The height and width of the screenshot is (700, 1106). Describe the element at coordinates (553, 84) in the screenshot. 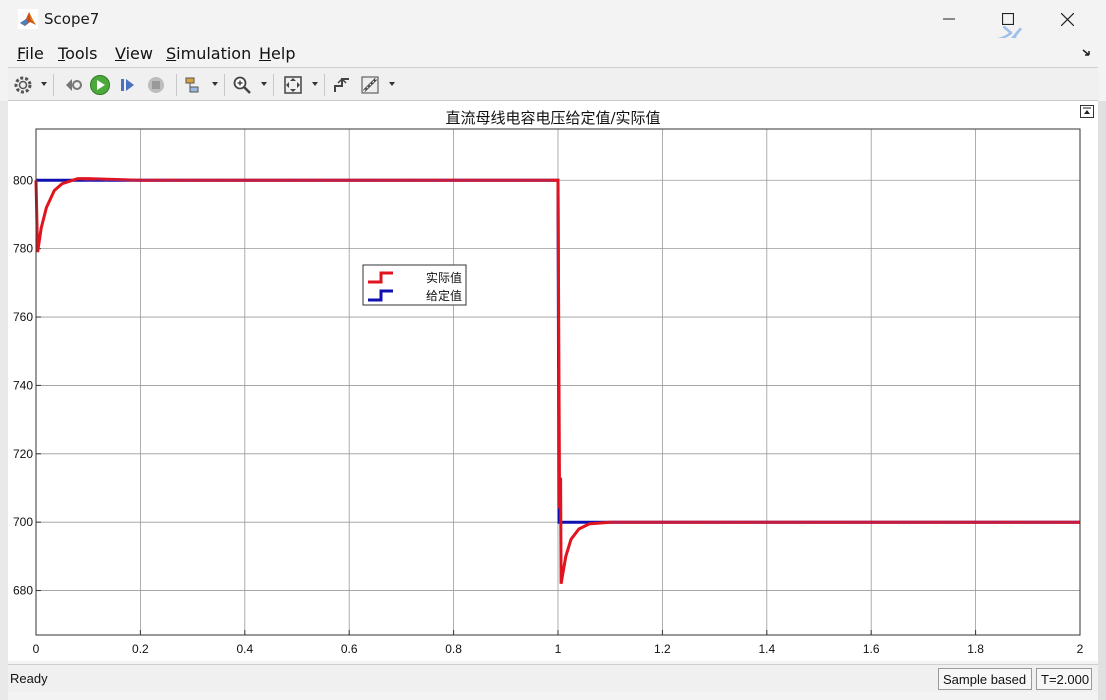

I see `toolbar` at that location.